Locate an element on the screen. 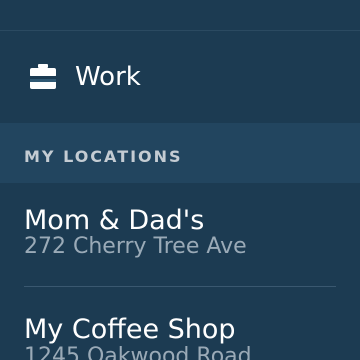 The image size is (360, 360). briefcase-icon is located at coordinates (43, 76).